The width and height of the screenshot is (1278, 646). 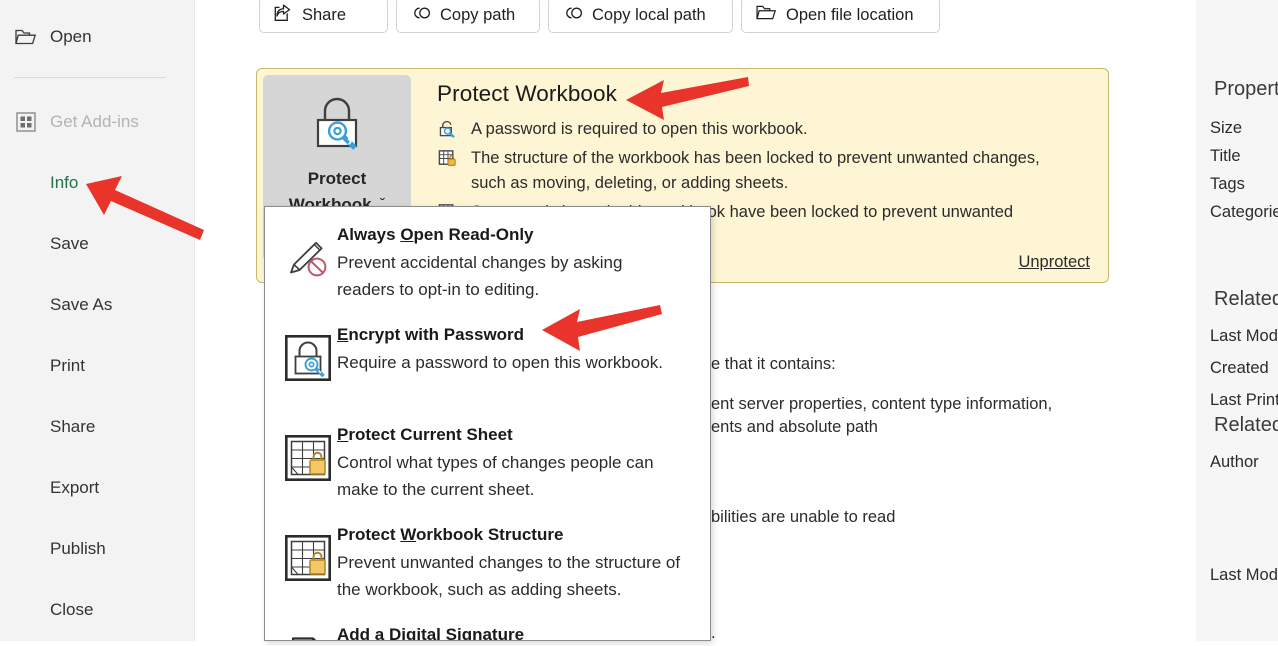 I want to click on arrow-to-encrypt-password, so click(x=602, y=328).